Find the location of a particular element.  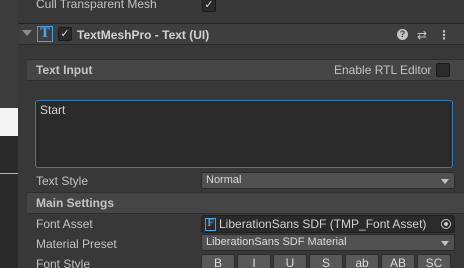

text-input-value: Start is located at coordinates (53, 110).